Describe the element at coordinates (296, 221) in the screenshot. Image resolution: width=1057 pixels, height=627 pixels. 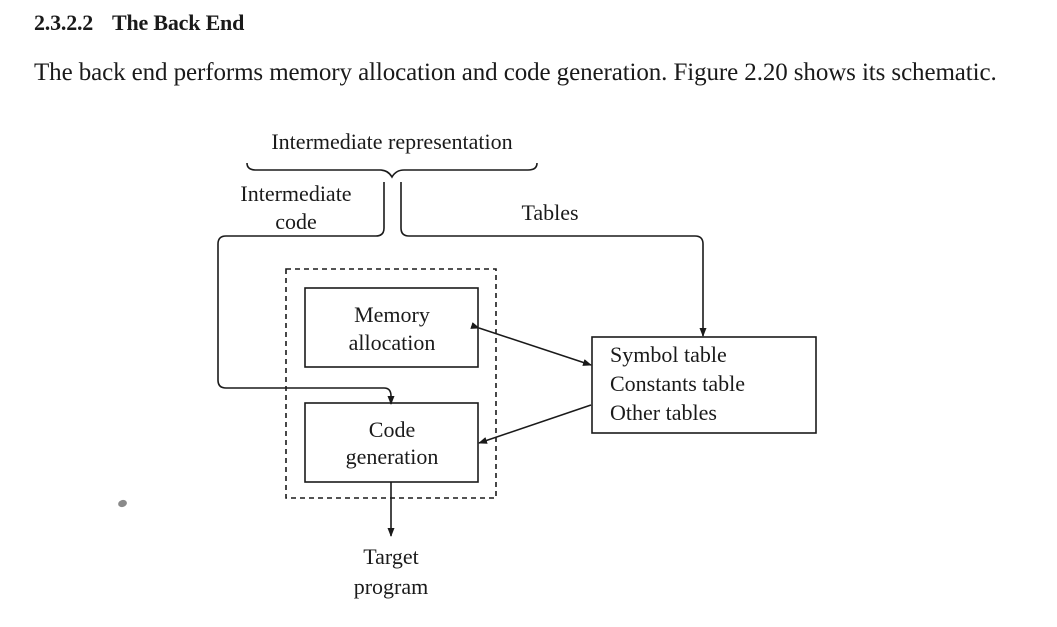
I see `intermediate-code-label-line2: code` at that location.